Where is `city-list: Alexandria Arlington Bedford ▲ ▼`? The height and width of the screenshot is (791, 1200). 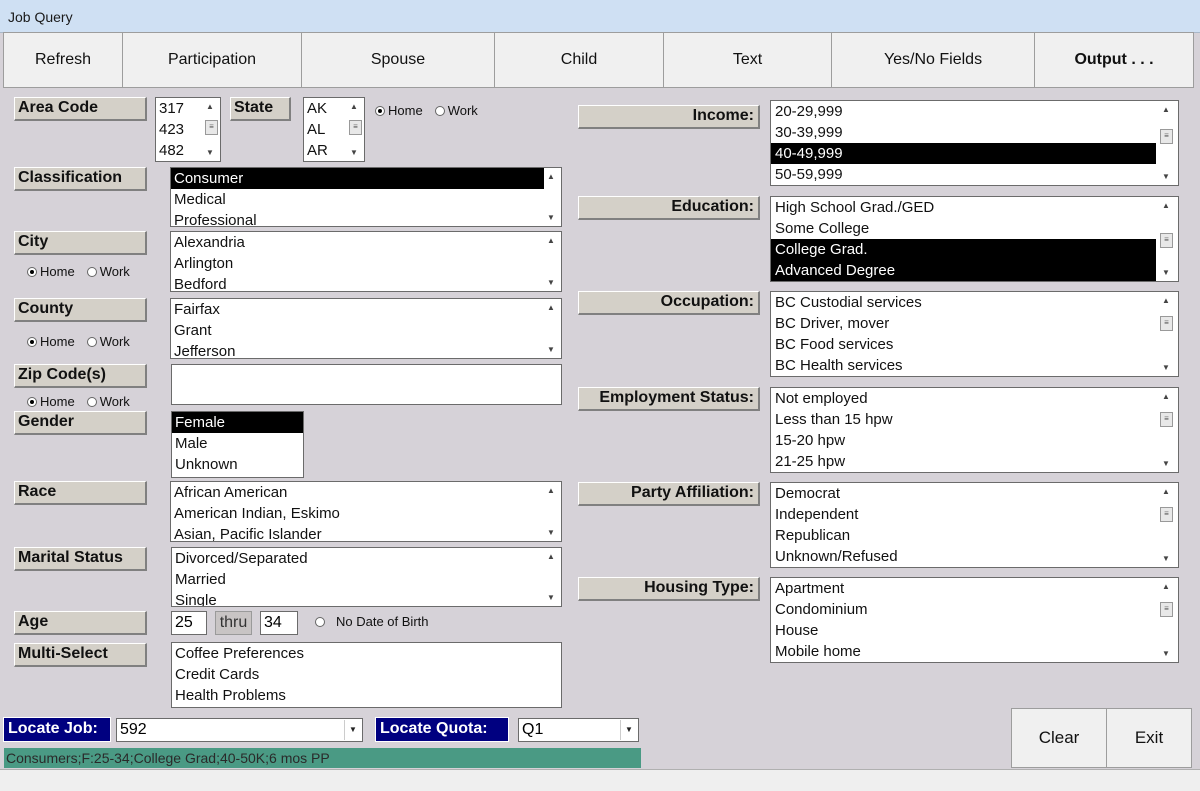 city-list: Alexandria Arlington Bedford ▲ ▼ is located at coordinates (366, 261).